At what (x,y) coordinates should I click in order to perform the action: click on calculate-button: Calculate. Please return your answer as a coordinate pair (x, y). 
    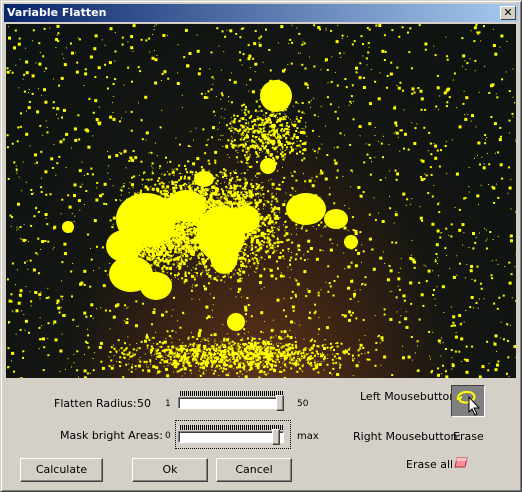
    Looking at the image, I should click on (61, 470).